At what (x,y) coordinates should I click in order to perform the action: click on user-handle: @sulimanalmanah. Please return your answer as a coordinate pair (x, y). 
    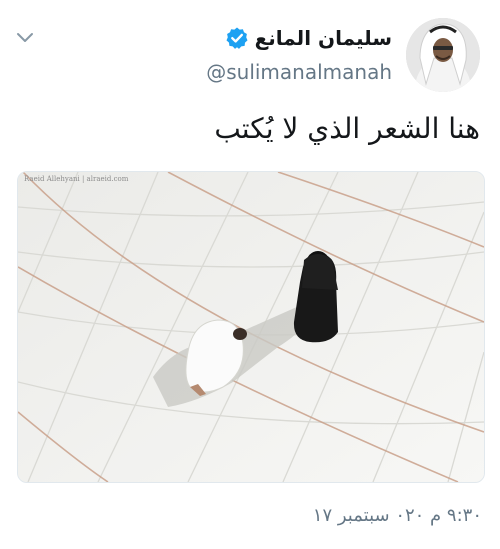
    Looking at the image, I should click on (299, 72).